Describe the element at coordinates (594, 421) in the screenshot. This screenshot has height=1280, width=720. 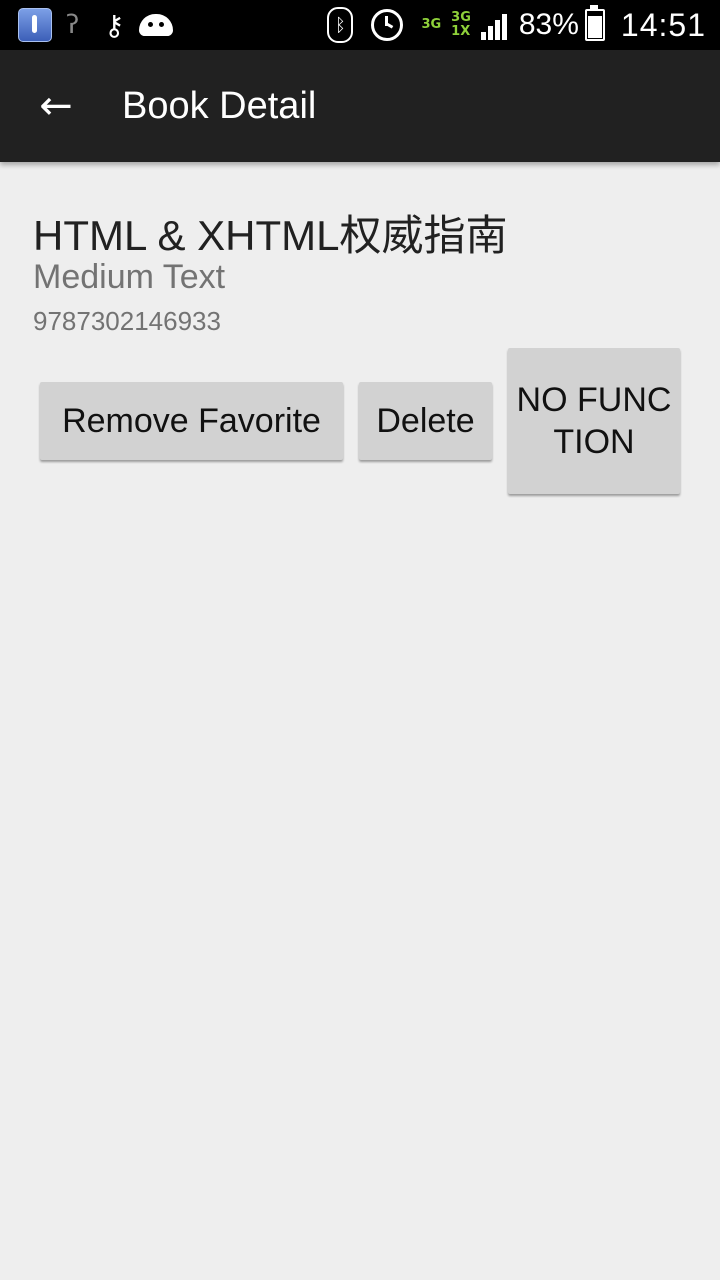
I see `no-function-button: NO FUNCTION` at that location.